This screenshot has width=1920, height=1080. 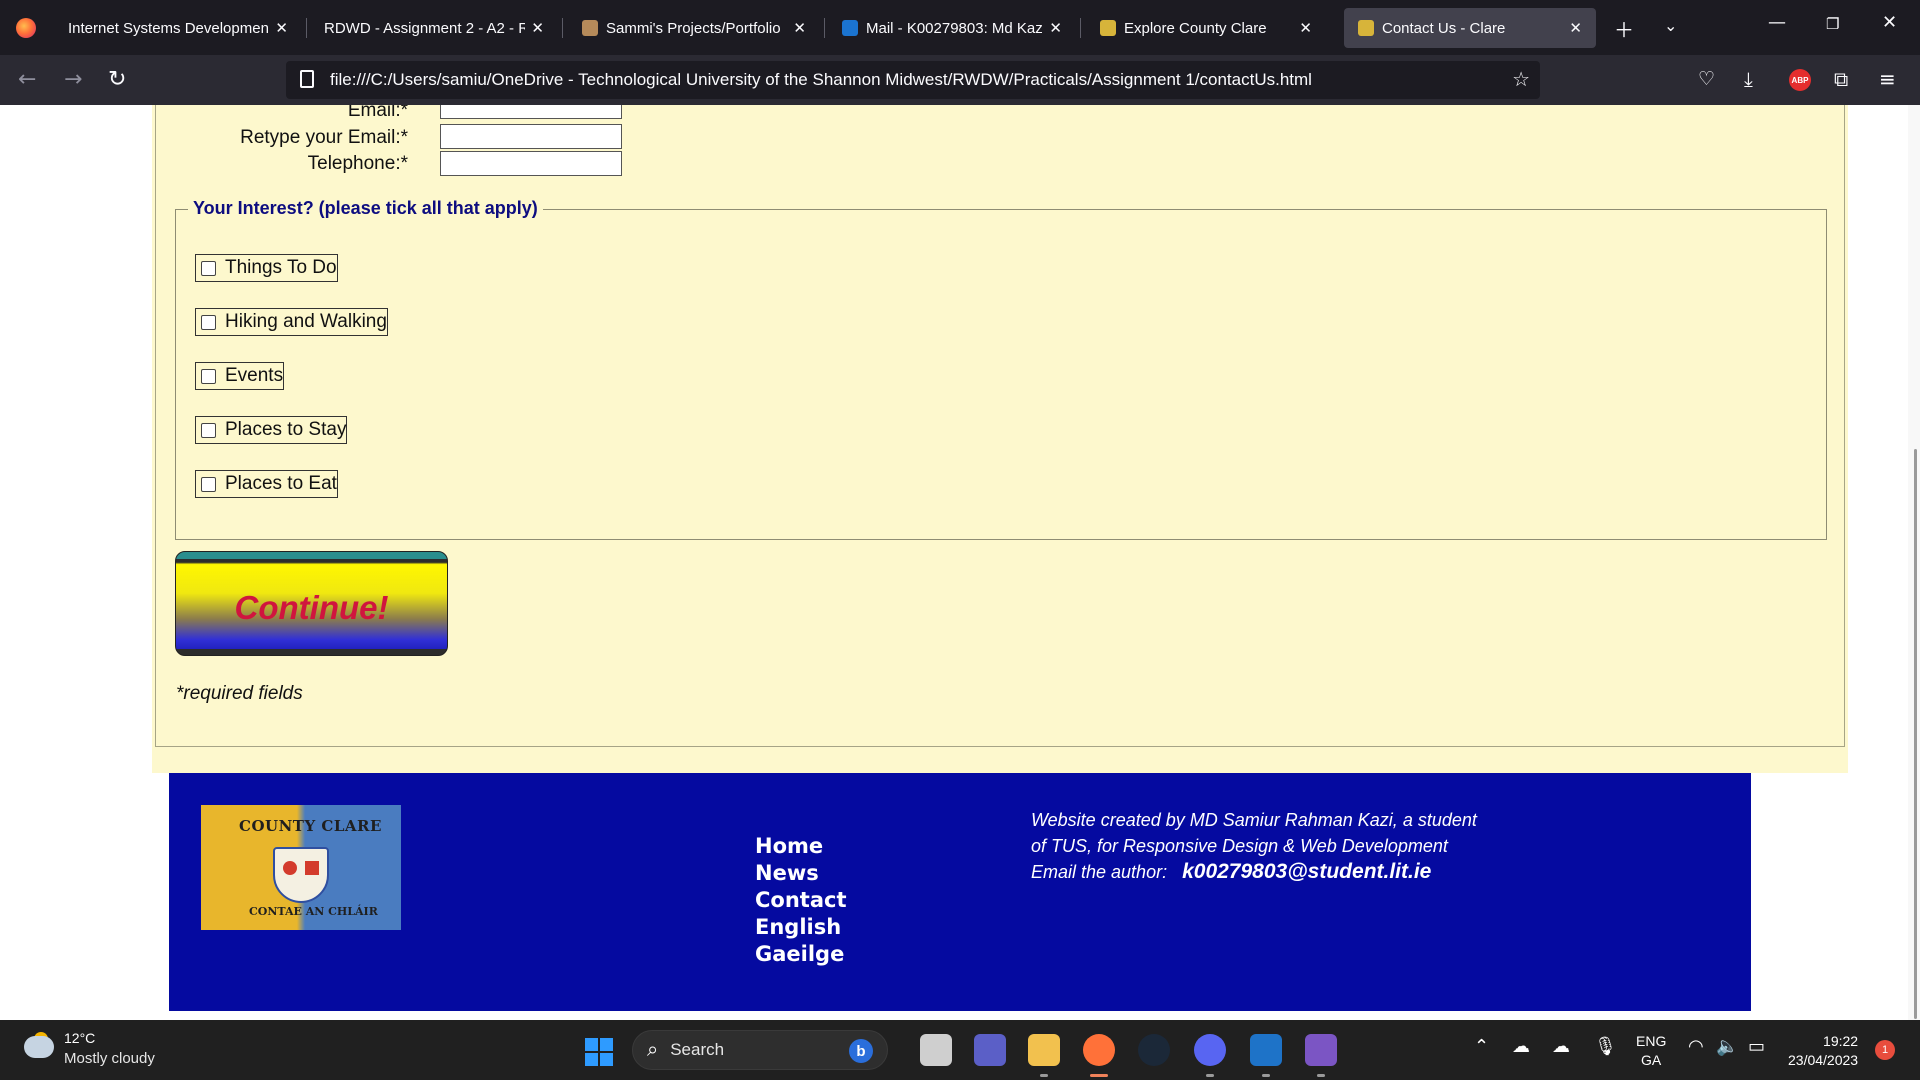 What do you see at coordinates (1154, 1050) in the screenshot?
I see `steam-icon` at bounding box center [1154, 1050].